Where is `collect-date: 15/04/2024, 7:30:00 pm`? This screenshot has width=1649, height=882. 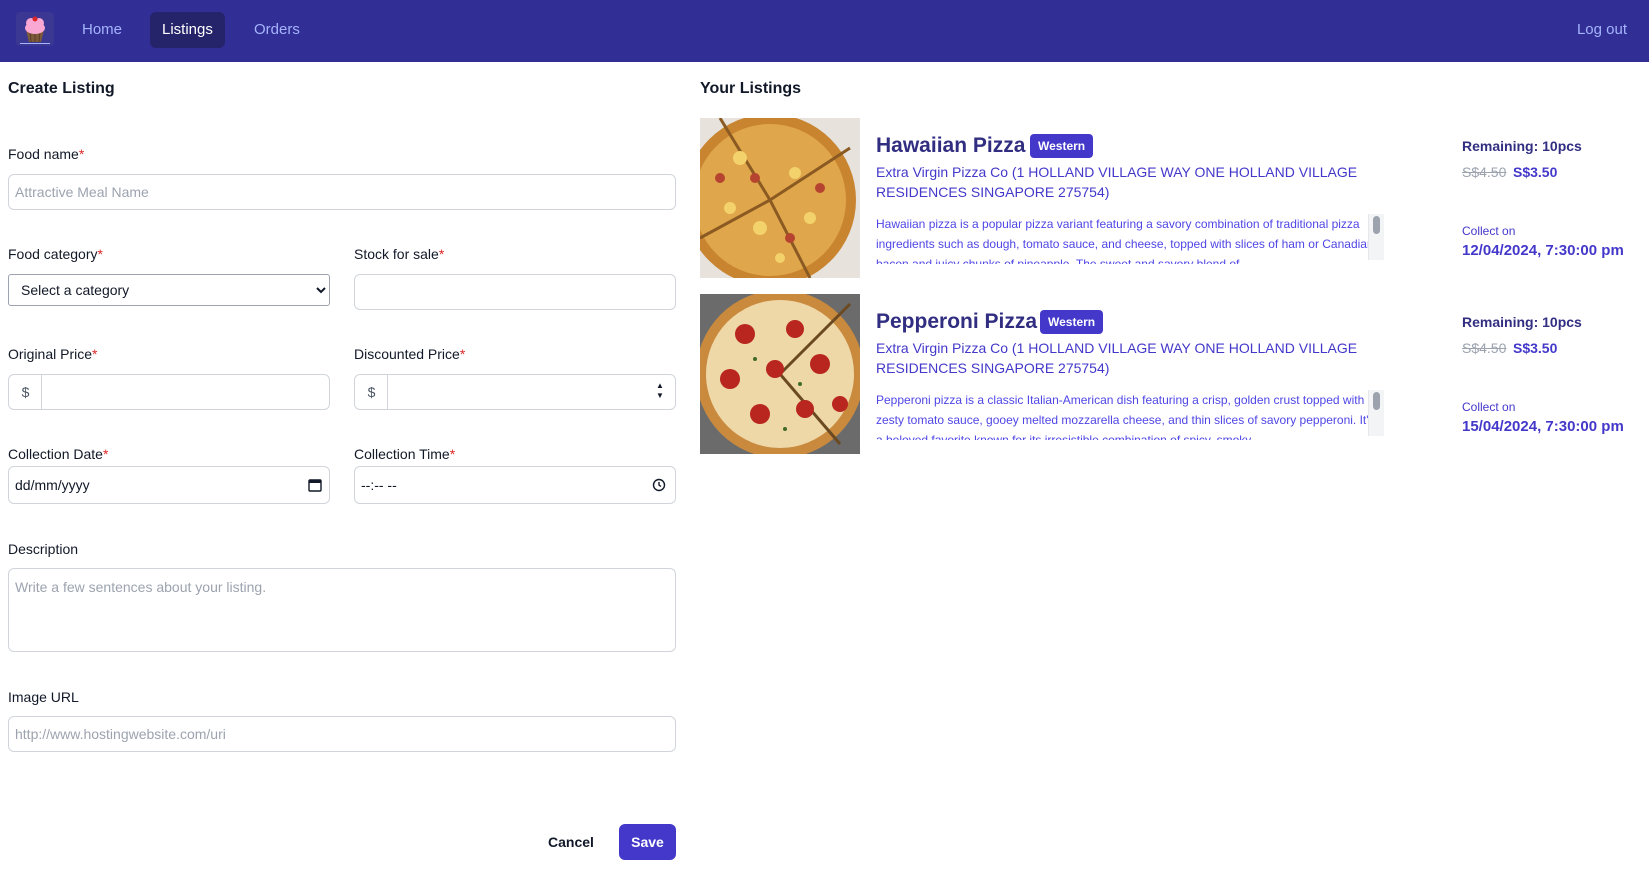 collect-date: 15/04/2024, 7:30:00 pm is located at coordinates (1543, 426).